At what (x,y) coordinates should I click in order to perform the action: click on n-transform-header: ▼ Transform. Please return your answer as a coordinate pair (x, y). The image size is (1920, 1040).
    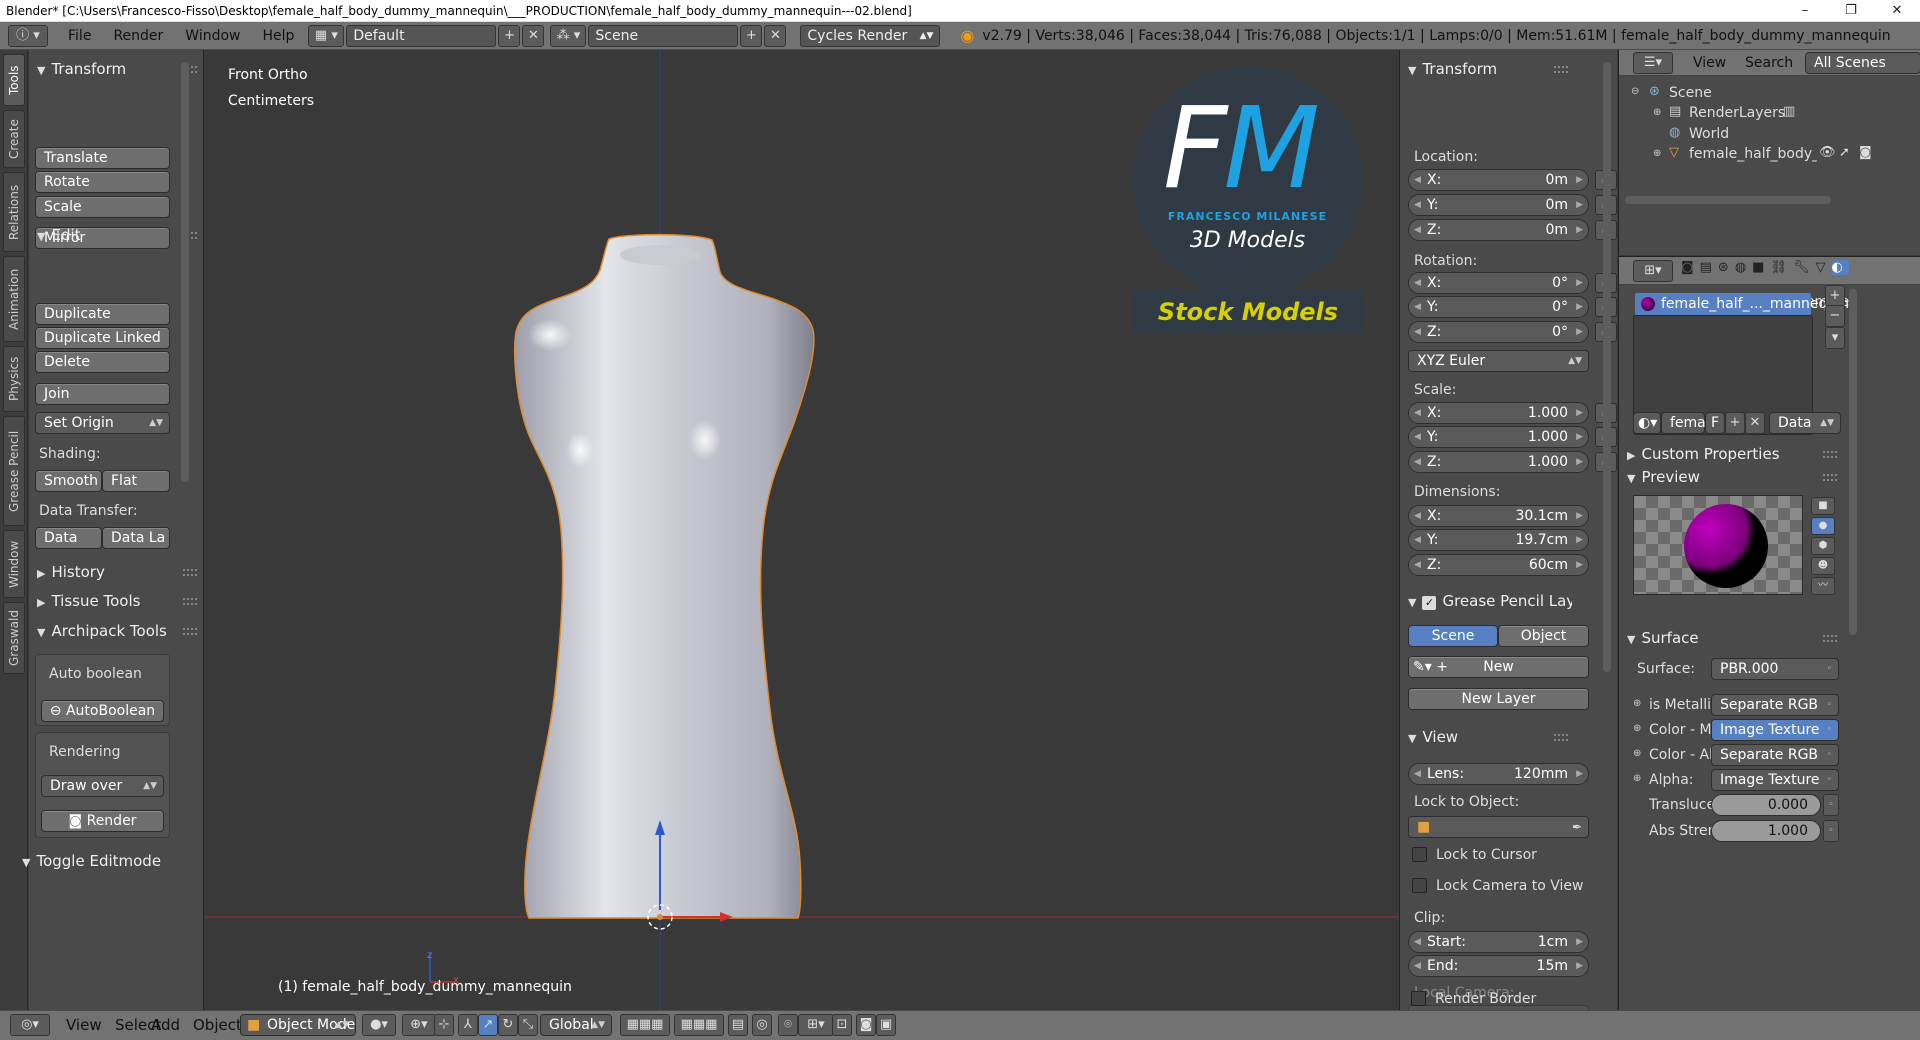
    Looking at the image, I should click on (1486, 69).